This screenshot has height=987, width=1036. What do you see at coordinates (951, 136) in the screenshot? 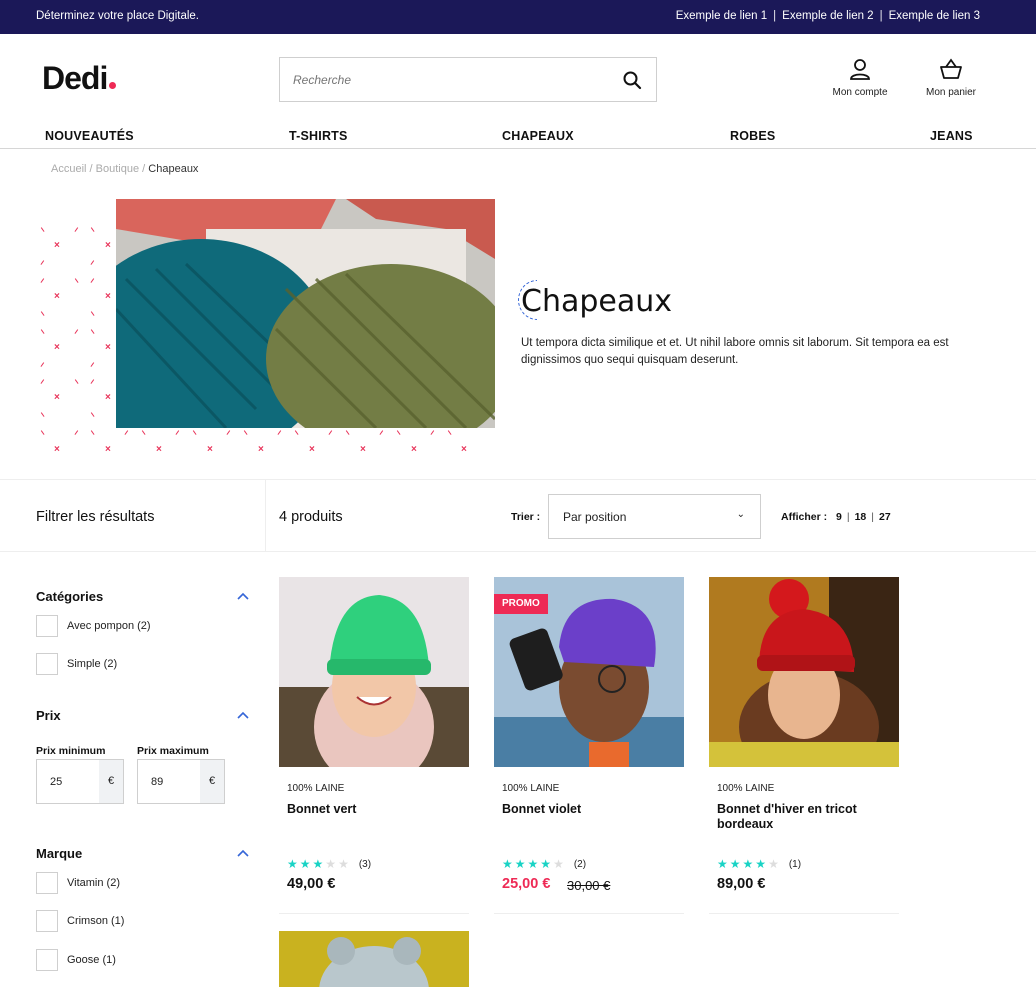
I see `nav-item-jeans: JEANS` at bounding box center [951, 136].